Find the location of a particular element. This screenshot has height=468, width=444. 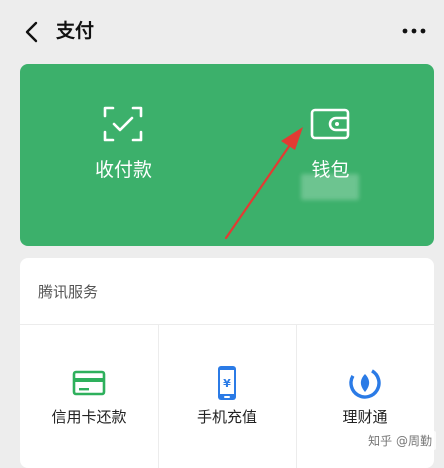

watermark: 知乎 @周勤 is located at coordinates (400, 440).